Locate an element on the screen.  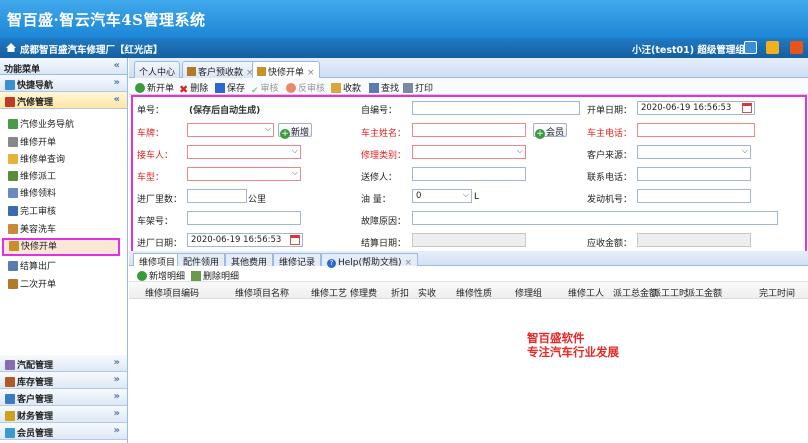
tab-parts-usage: 配件领用 is located at coordinates (201, 260).